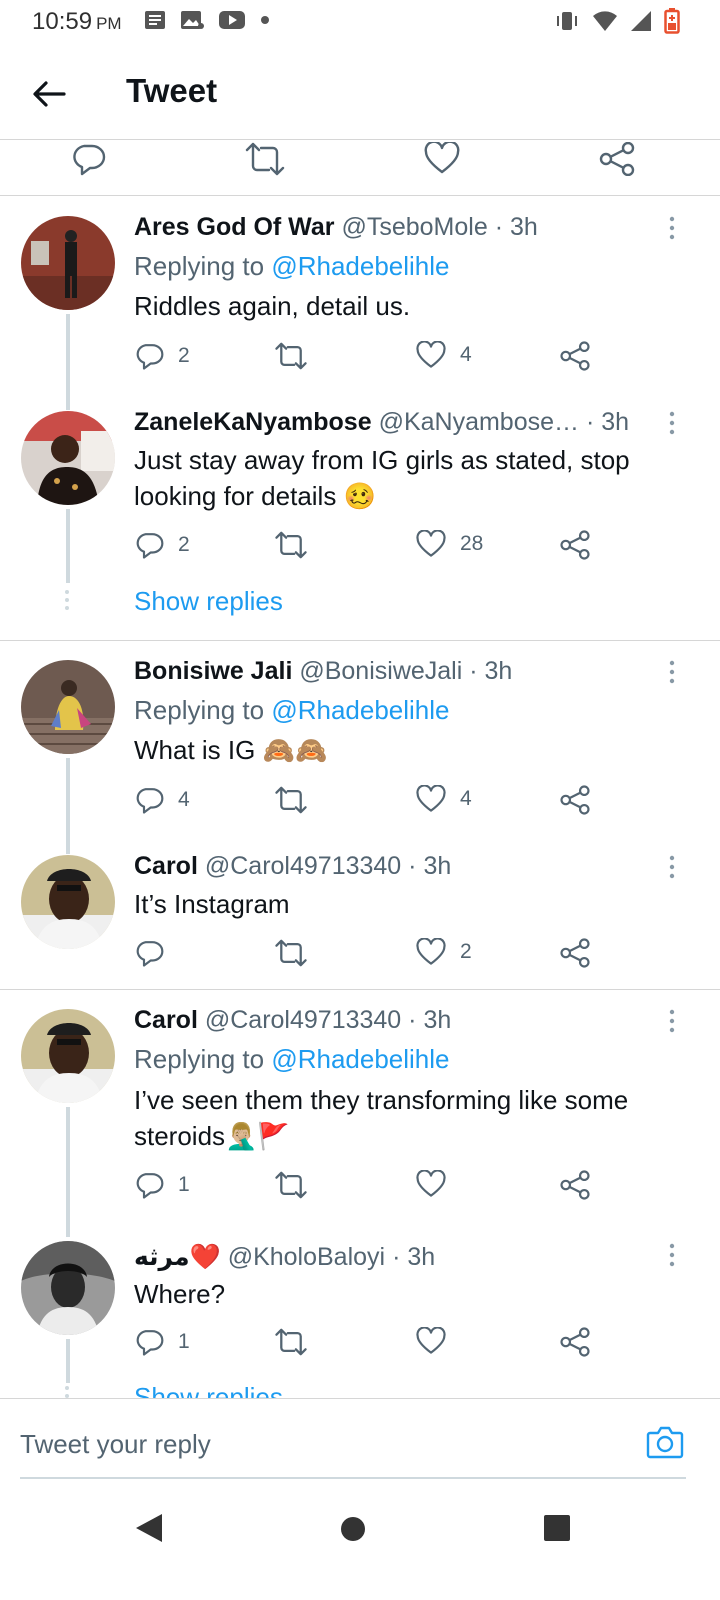 Image resolution: width=720 pixels, height=1600 pixels. Describe the element at coordinates (466, 798) in the screenshot. I see `like-count: 4` at that location.